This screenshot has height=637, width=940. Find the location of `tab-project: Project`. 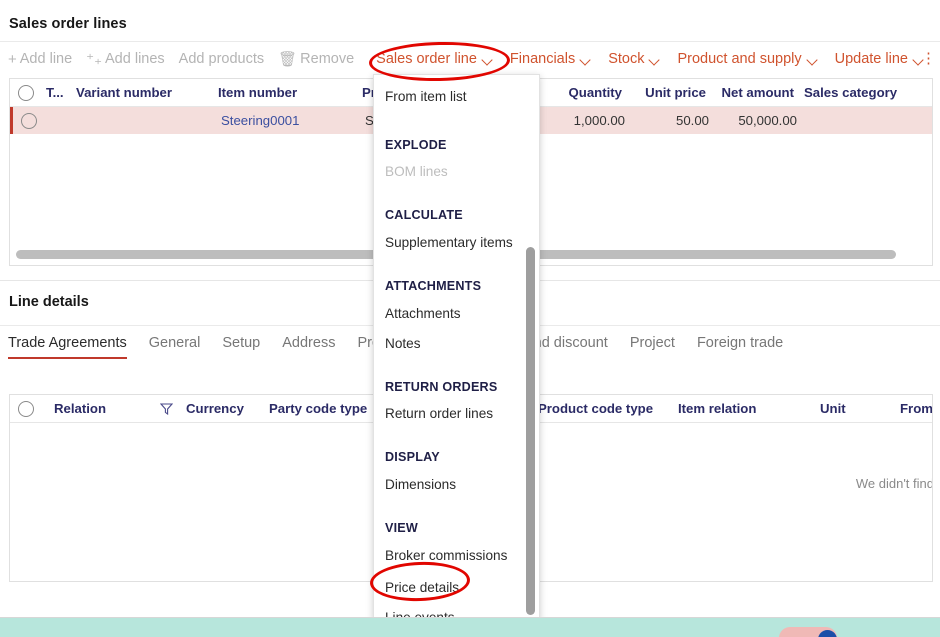

tab-project: Project is located at coordinates (652, 346).